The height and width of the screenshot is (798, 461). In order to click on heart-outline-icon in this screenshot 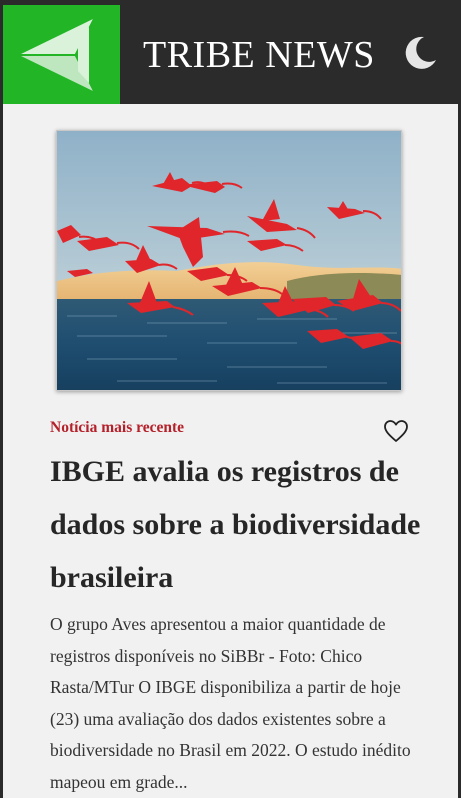, I will do `click(396, 431)`.